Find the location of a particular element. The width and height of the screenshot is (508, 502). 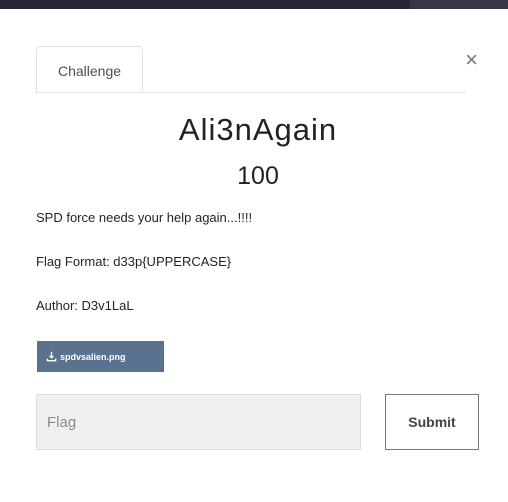

challenge-title: Ali3nAgain is located at coordinates (258, 129).